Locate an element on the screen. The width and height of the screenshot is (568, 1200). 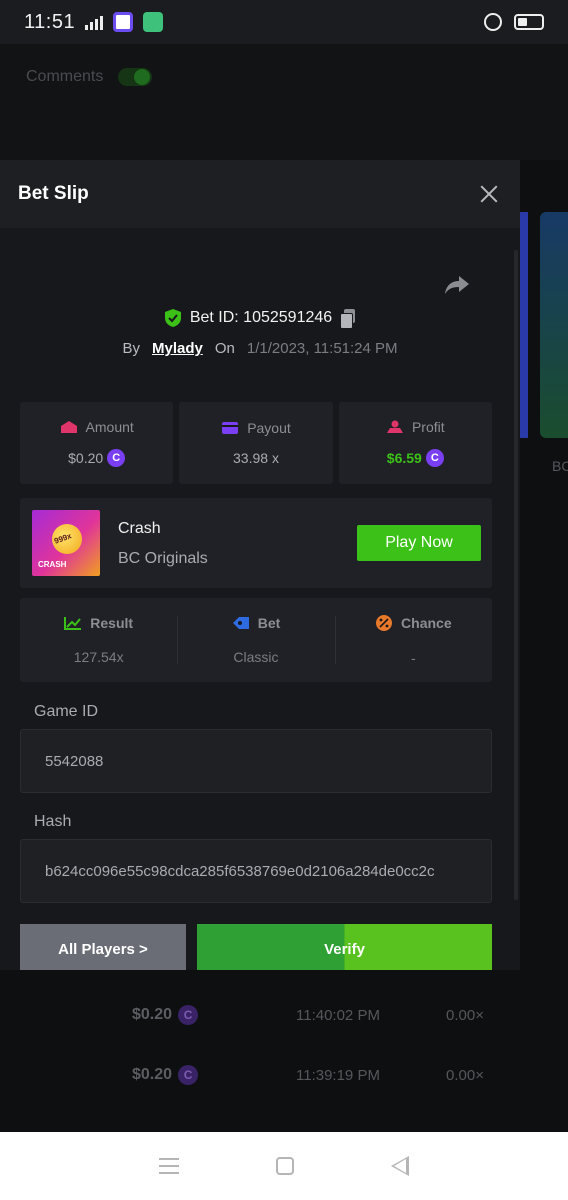
home-icon is located at coordinates (284, 1166).